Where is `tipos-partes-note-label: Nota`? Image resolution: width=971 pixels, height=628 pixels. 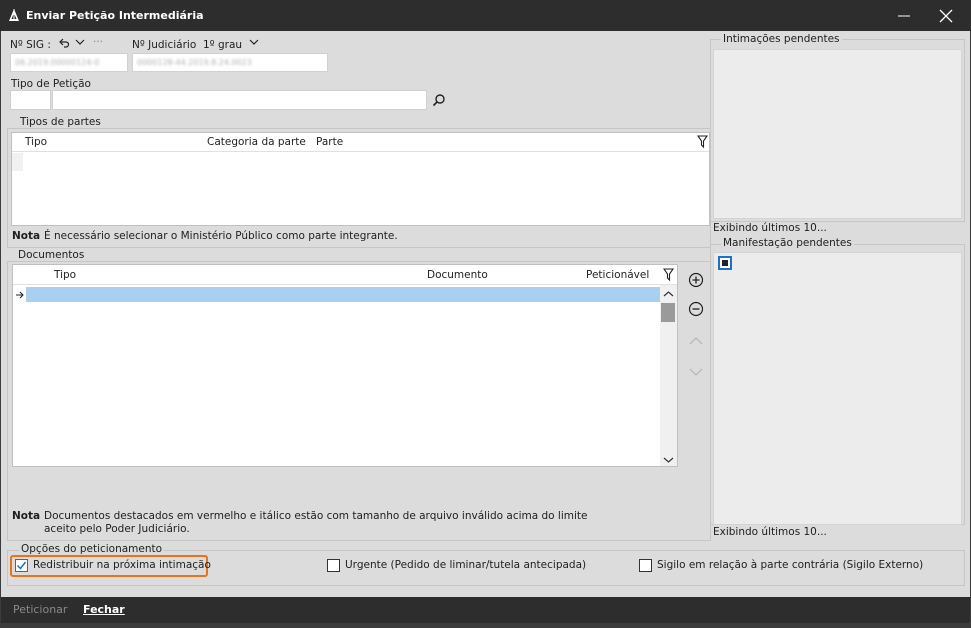 tipos-partes-note-label: Nota is located at coordinates (26, 236).